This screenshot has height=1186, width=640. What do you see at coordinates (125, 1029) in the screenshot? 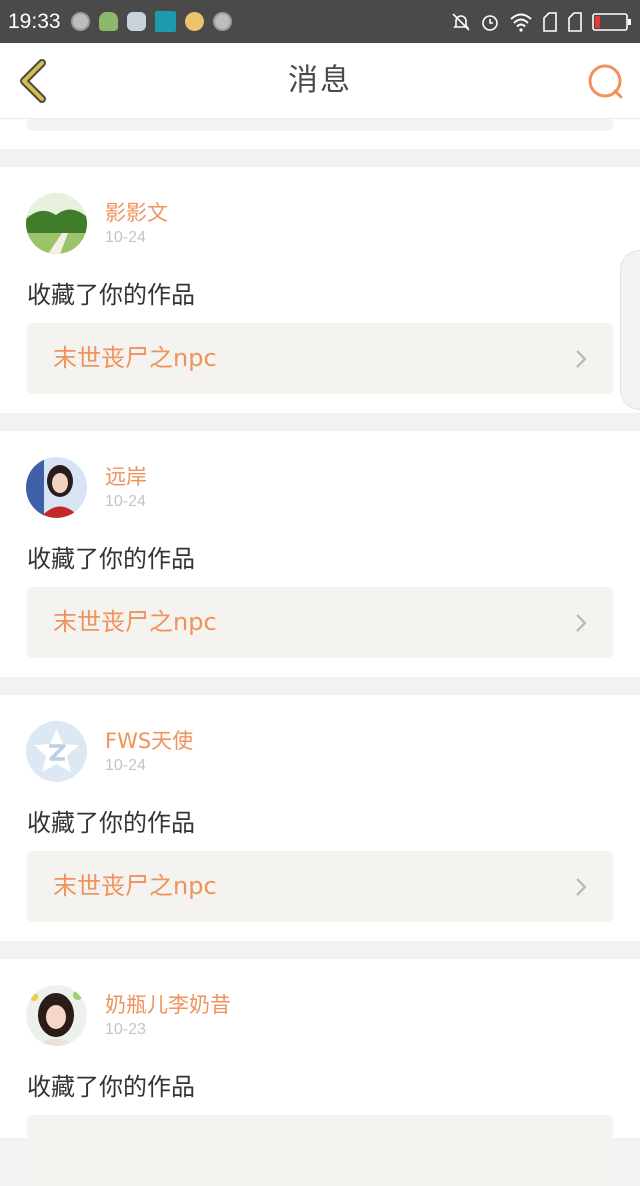
I see `message-date: 10-23` at bounding box center [125, 1029].